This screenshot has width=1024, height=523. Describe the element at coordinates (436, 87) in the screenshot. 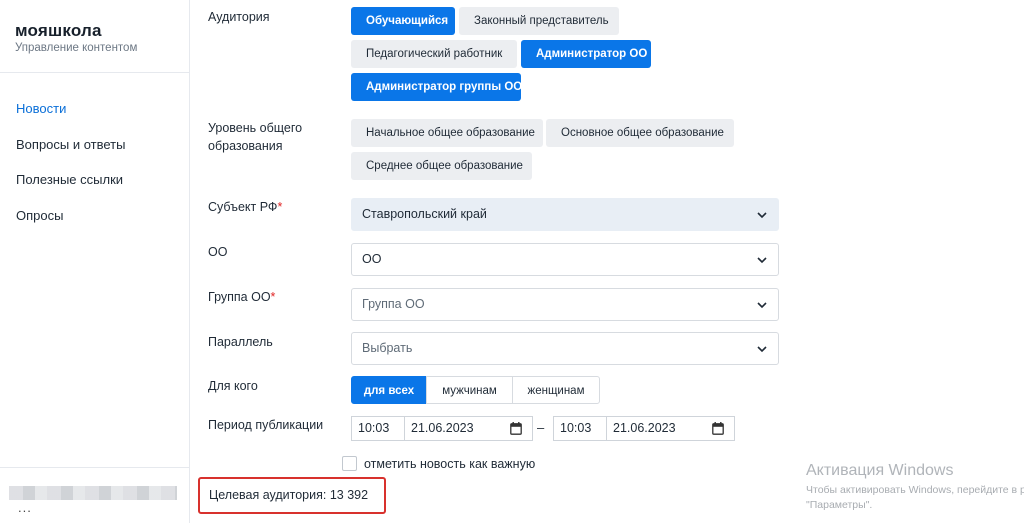

I see `audience-chip-group-admin: Администратор группы ОО` at that location.